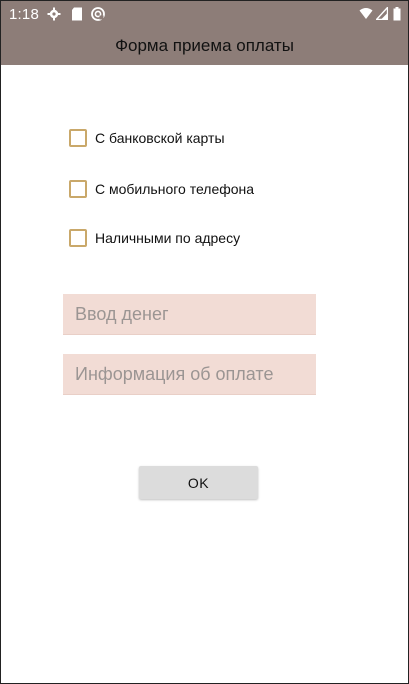  Describe the element at coordinates (54, 14) in the screenshot. I see `gear-icon` at that location.